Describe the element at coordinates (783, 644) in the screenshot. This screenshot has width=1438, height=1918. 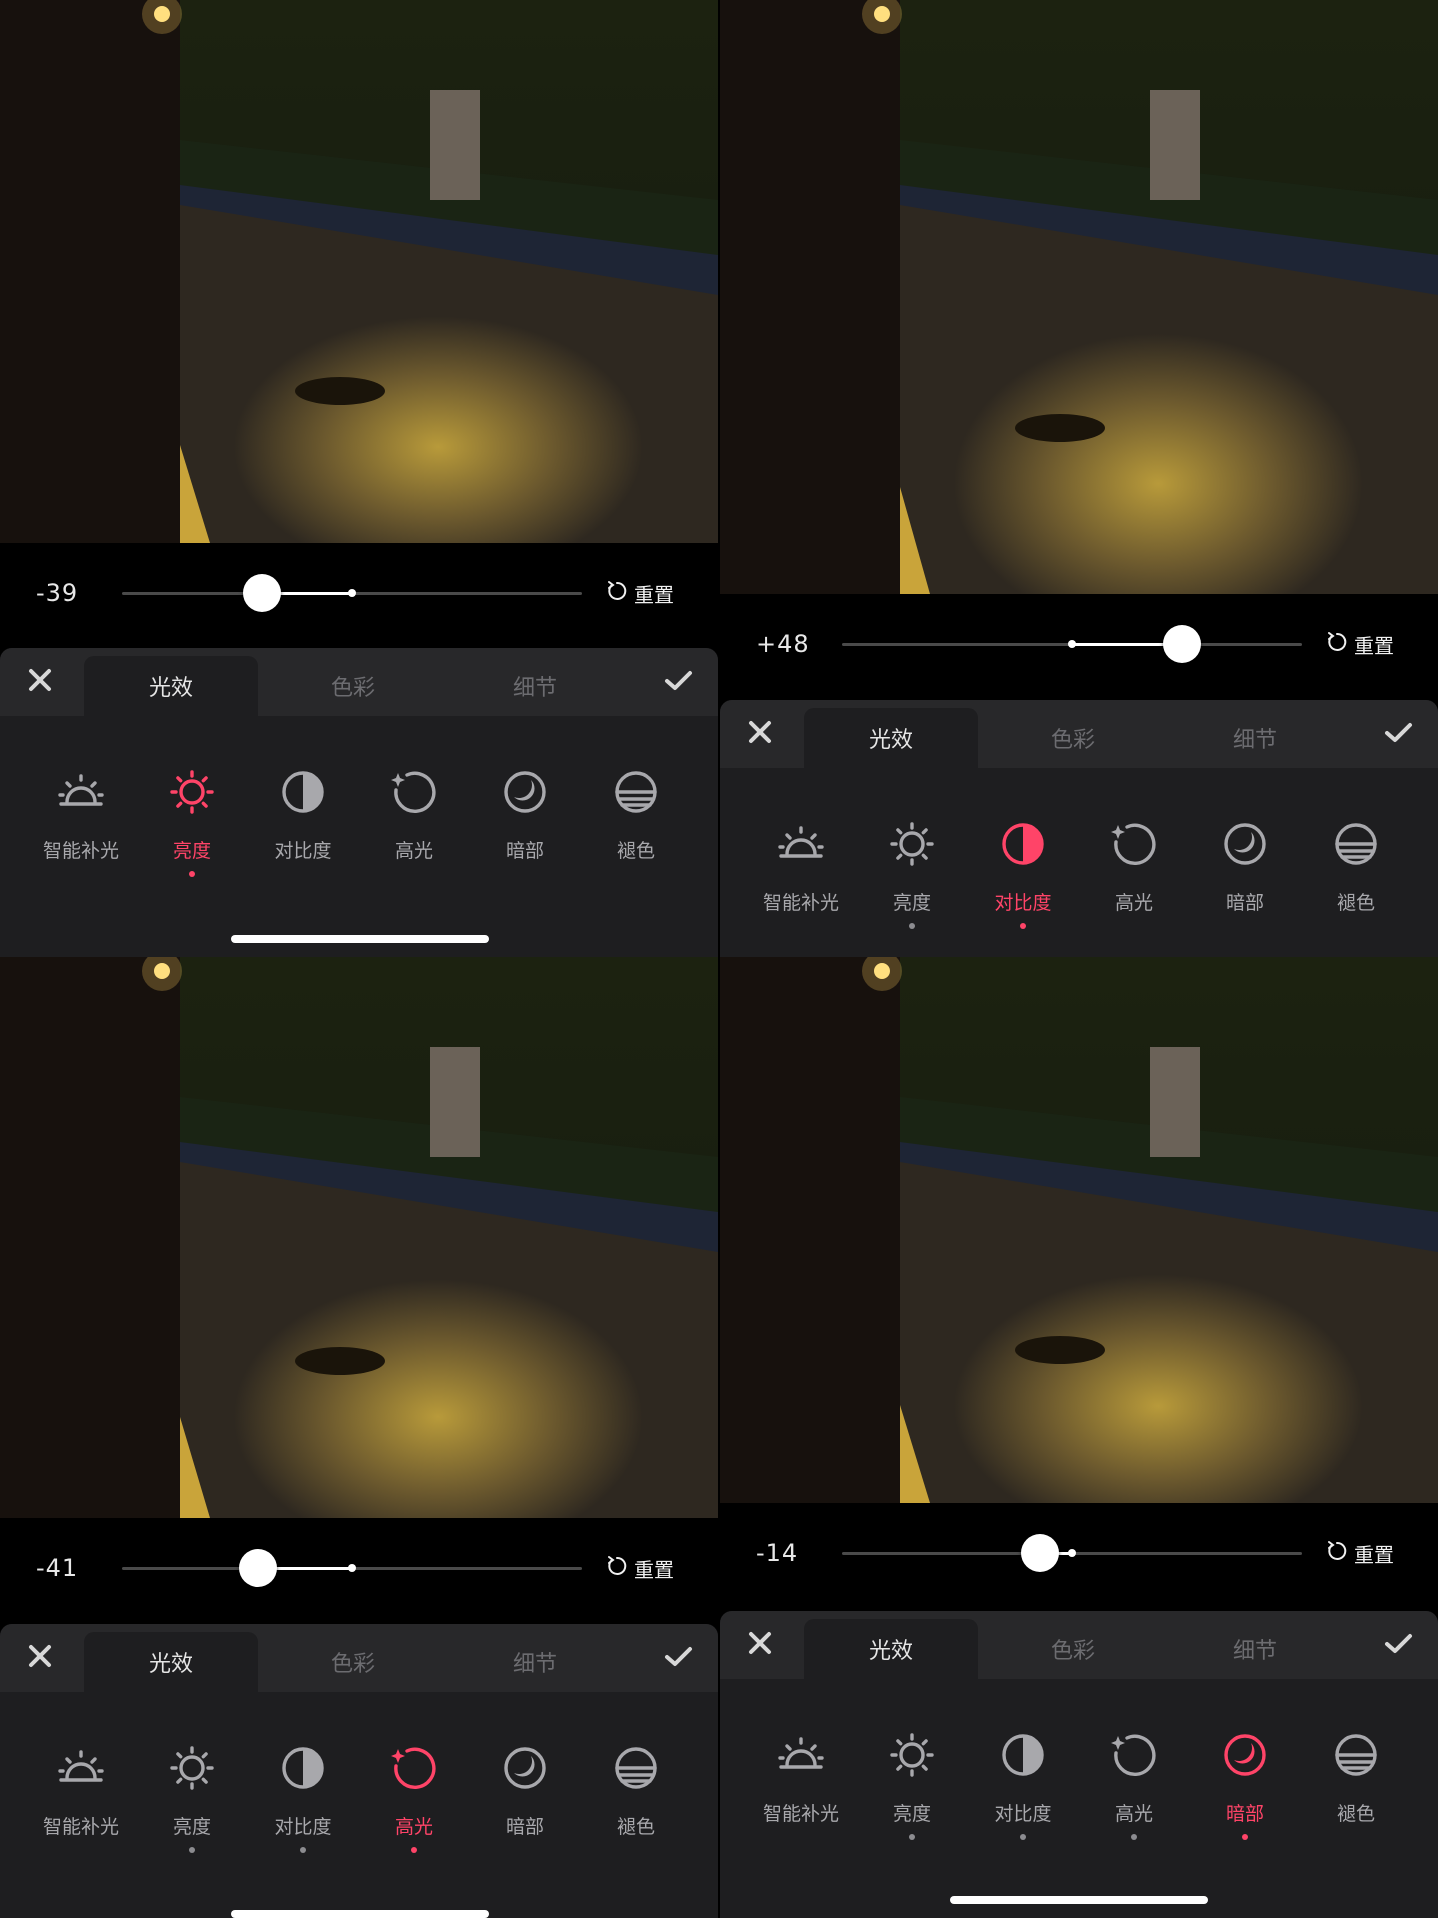
I see `slider-value: +48` at that location.